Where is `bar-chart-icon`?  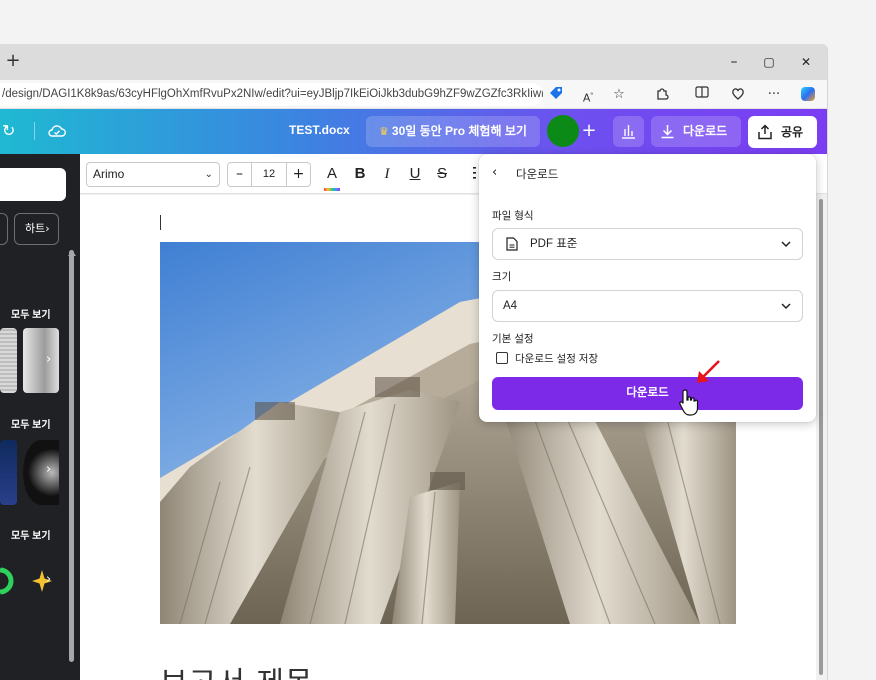 bar-chart-icon is located at coordinates (628, 132).